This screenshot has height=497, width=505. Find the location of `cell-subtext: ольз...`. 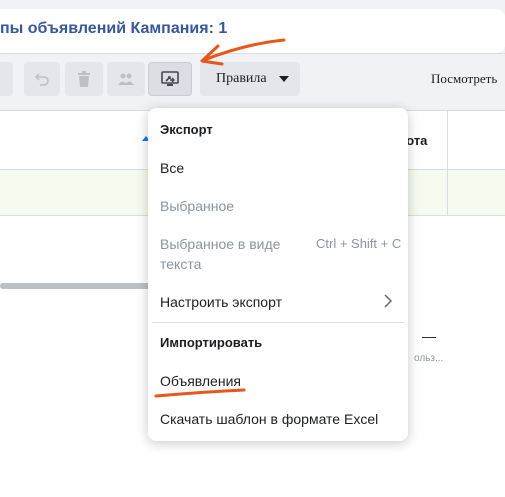

cell-subtext: ольз... is located at coordinates (429, 358).